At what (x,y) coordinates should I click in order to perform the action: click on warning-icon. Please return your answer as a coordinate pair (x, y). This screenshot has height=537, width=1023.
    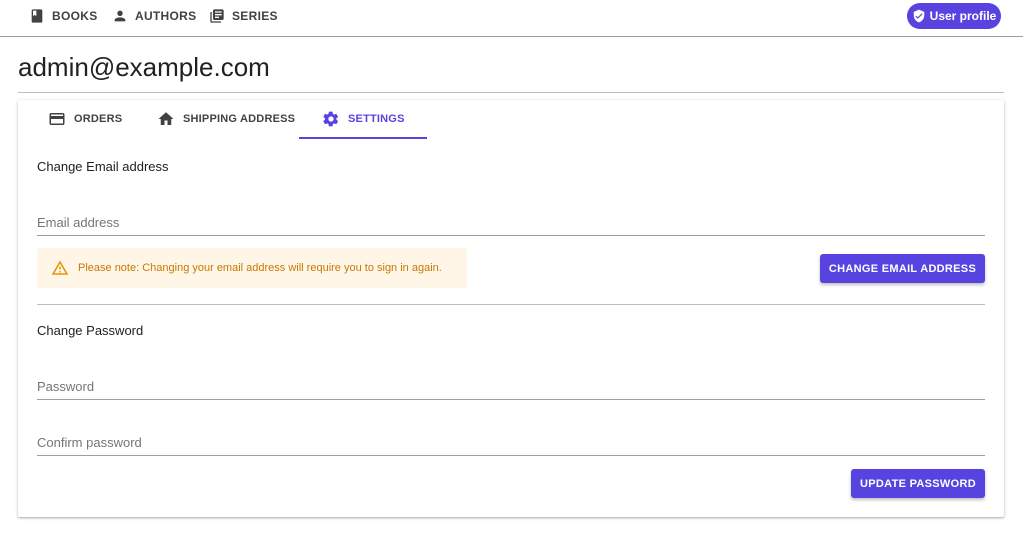
    Looking at the image, I should click on (60, 267).